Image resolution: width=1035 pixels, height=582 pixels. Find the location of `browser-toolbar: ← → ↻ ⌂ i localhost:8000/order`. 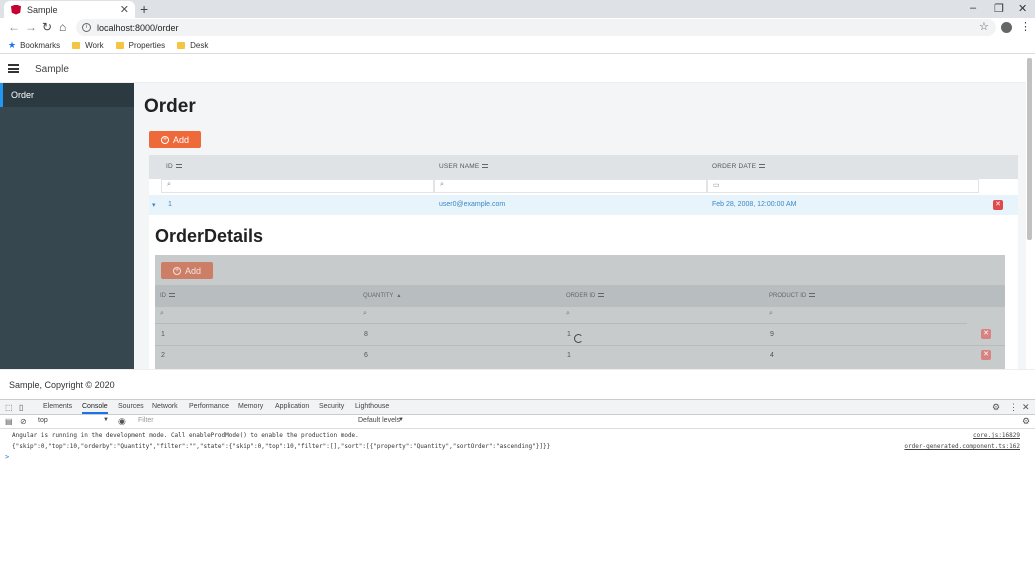

browser-toolbar: ← → ↻ ⌂ i localhost:8000/order is located at coordinates (517, 27).